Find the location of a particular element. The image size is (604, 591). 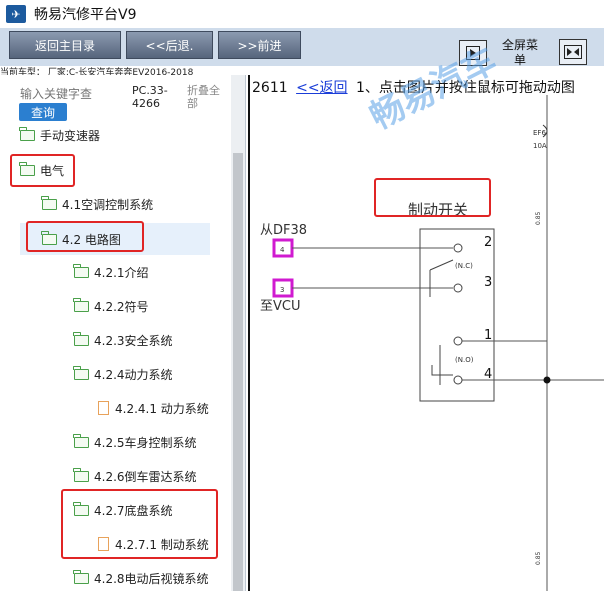

fullscreen-menu-label: 全屏菜单 is located at coordinates (519, 52).